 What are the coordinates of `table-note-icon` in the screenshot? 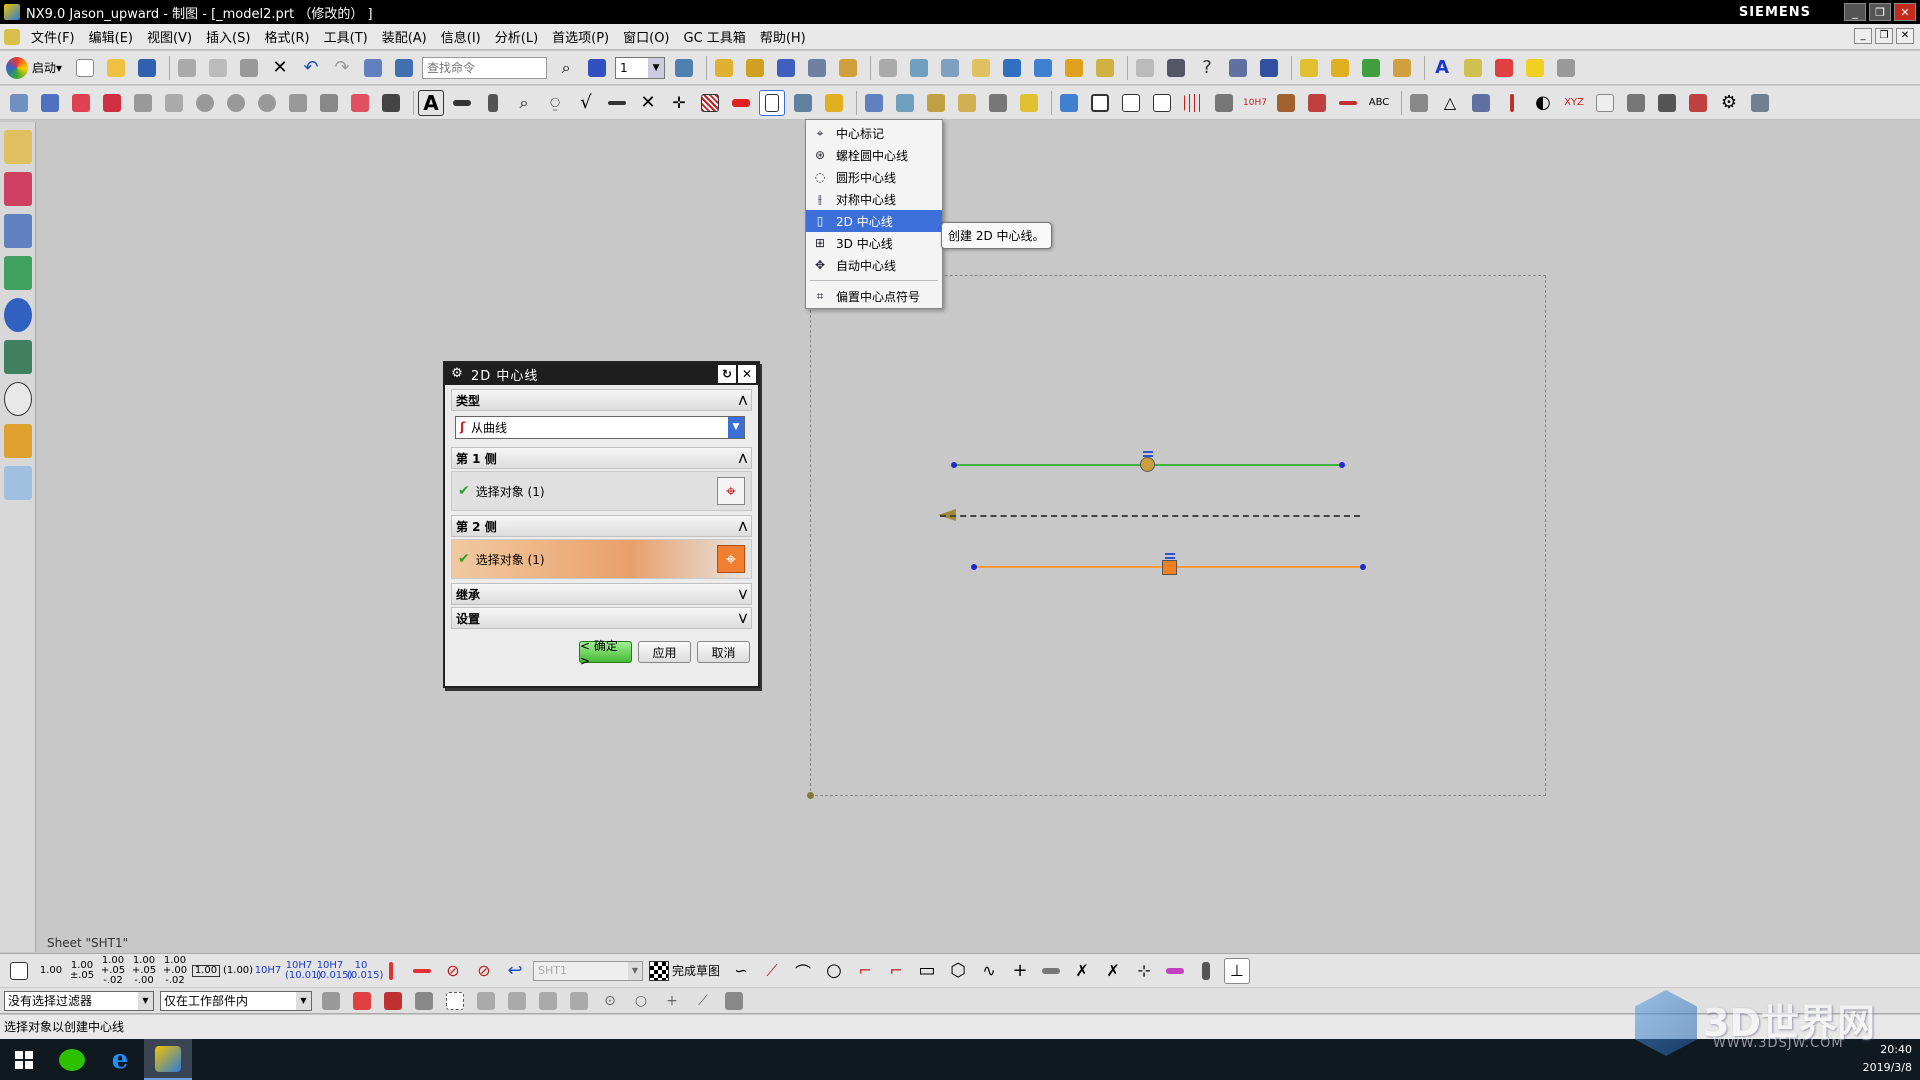 It's located at (874, 103).